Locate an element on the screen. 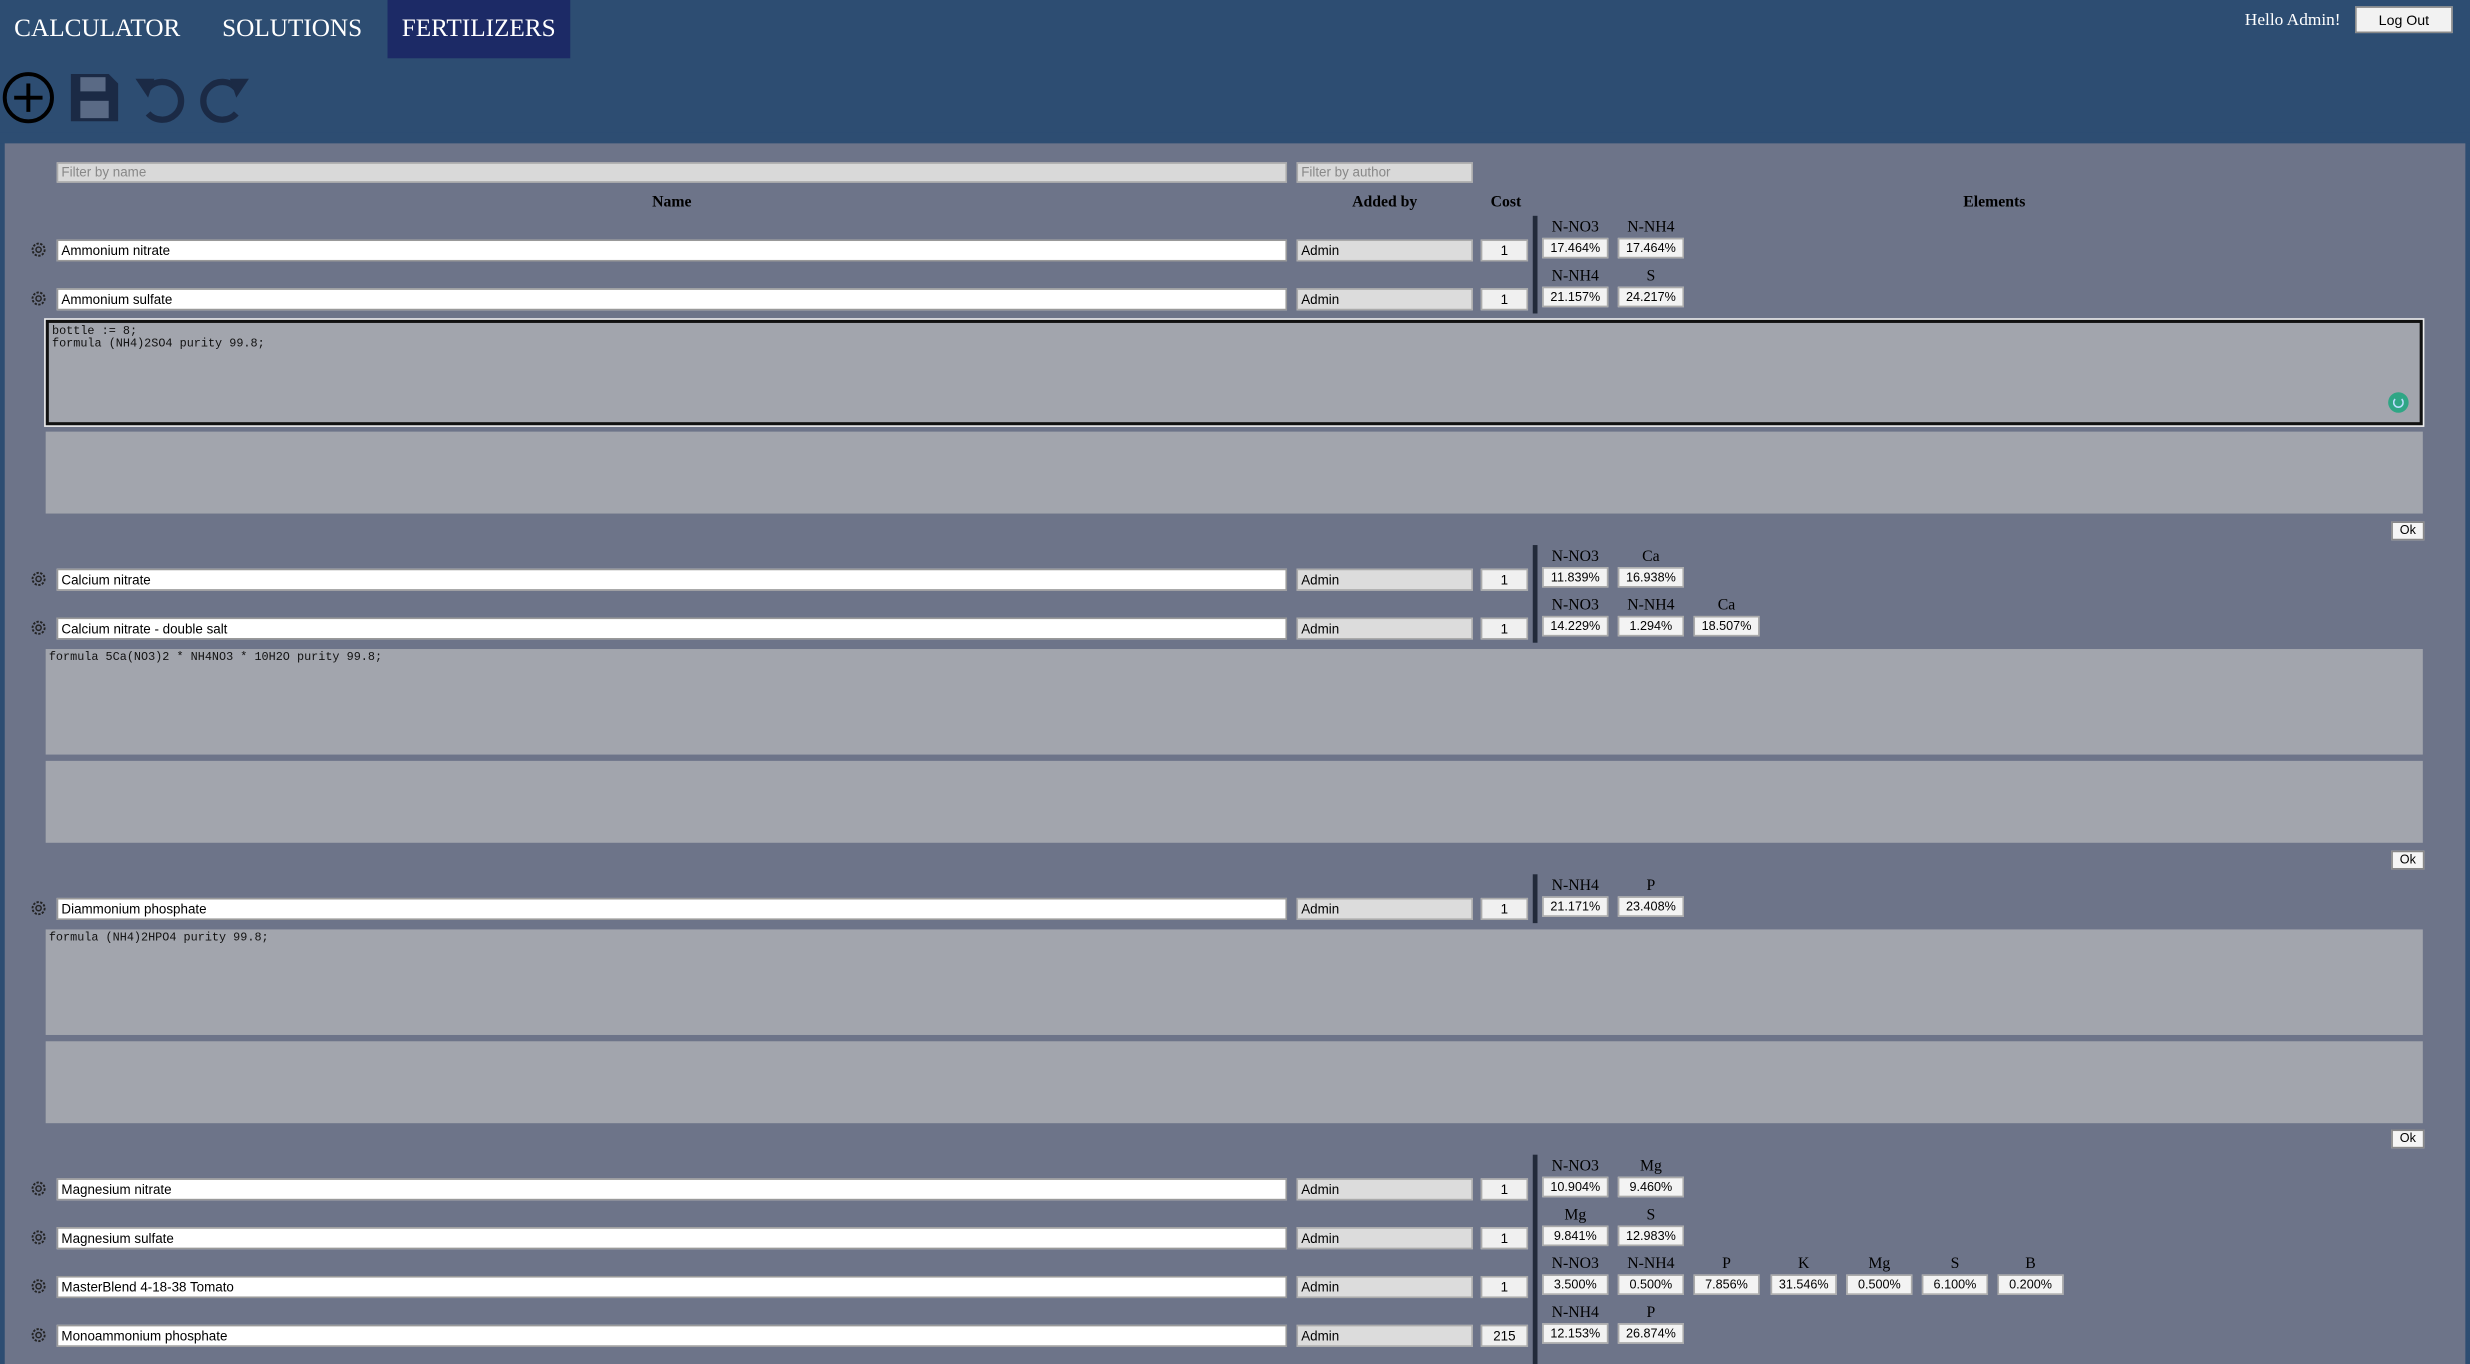  element-cell: Mg 9.460% is located at coordinates (1650, 1178).